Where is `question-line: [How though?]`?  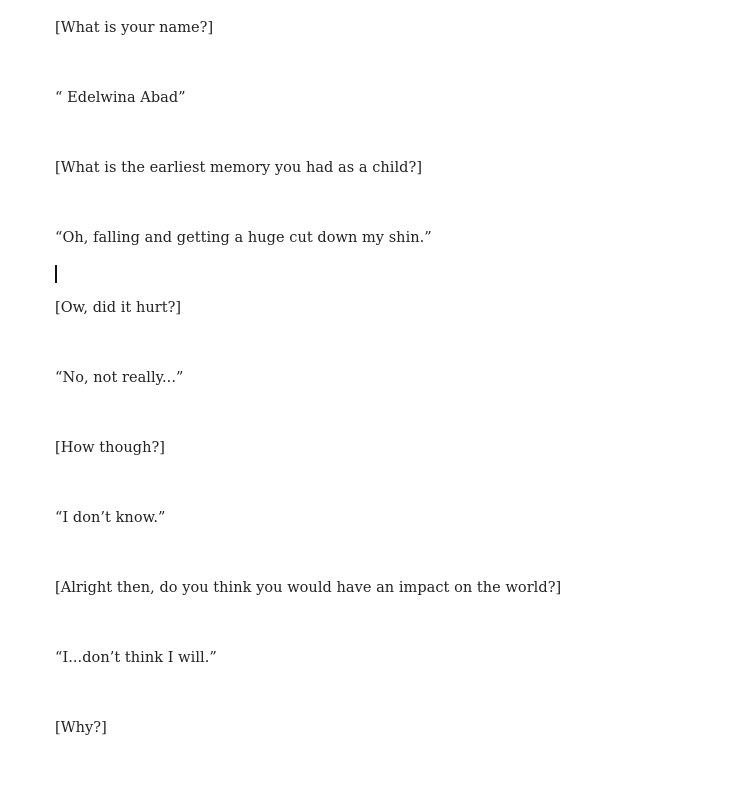
question-line: [How though?] is located at coordinates (110, 448).